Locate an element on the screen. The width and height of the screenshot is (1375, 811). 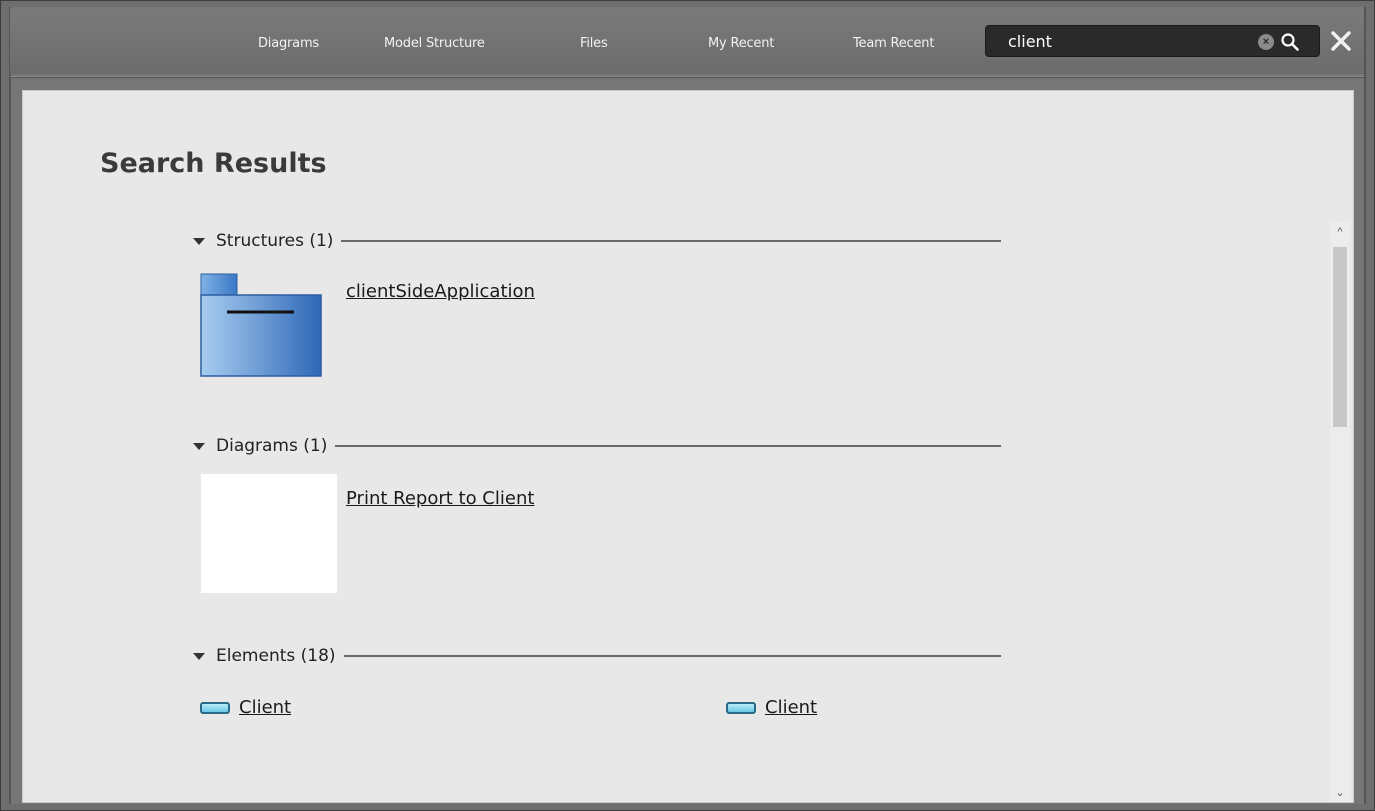
nav-team-recent: Team Recent is located at coordinates (893, 43).